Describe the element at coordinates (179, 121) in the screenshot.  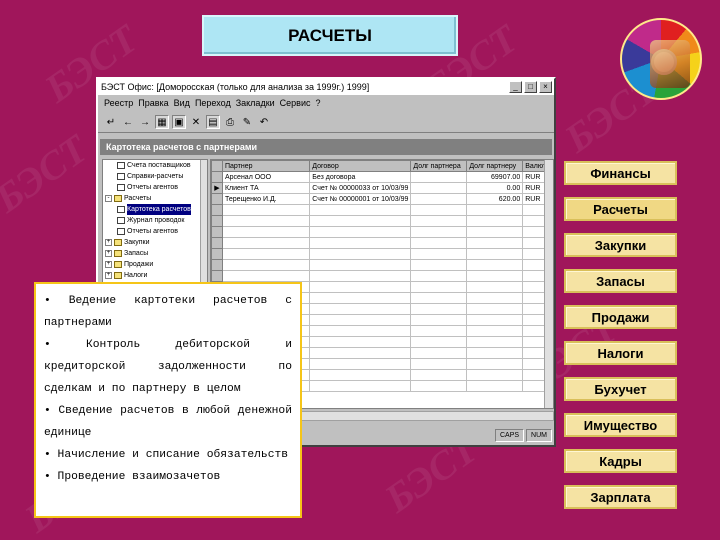
I see `open-icon: ▣` at that location.